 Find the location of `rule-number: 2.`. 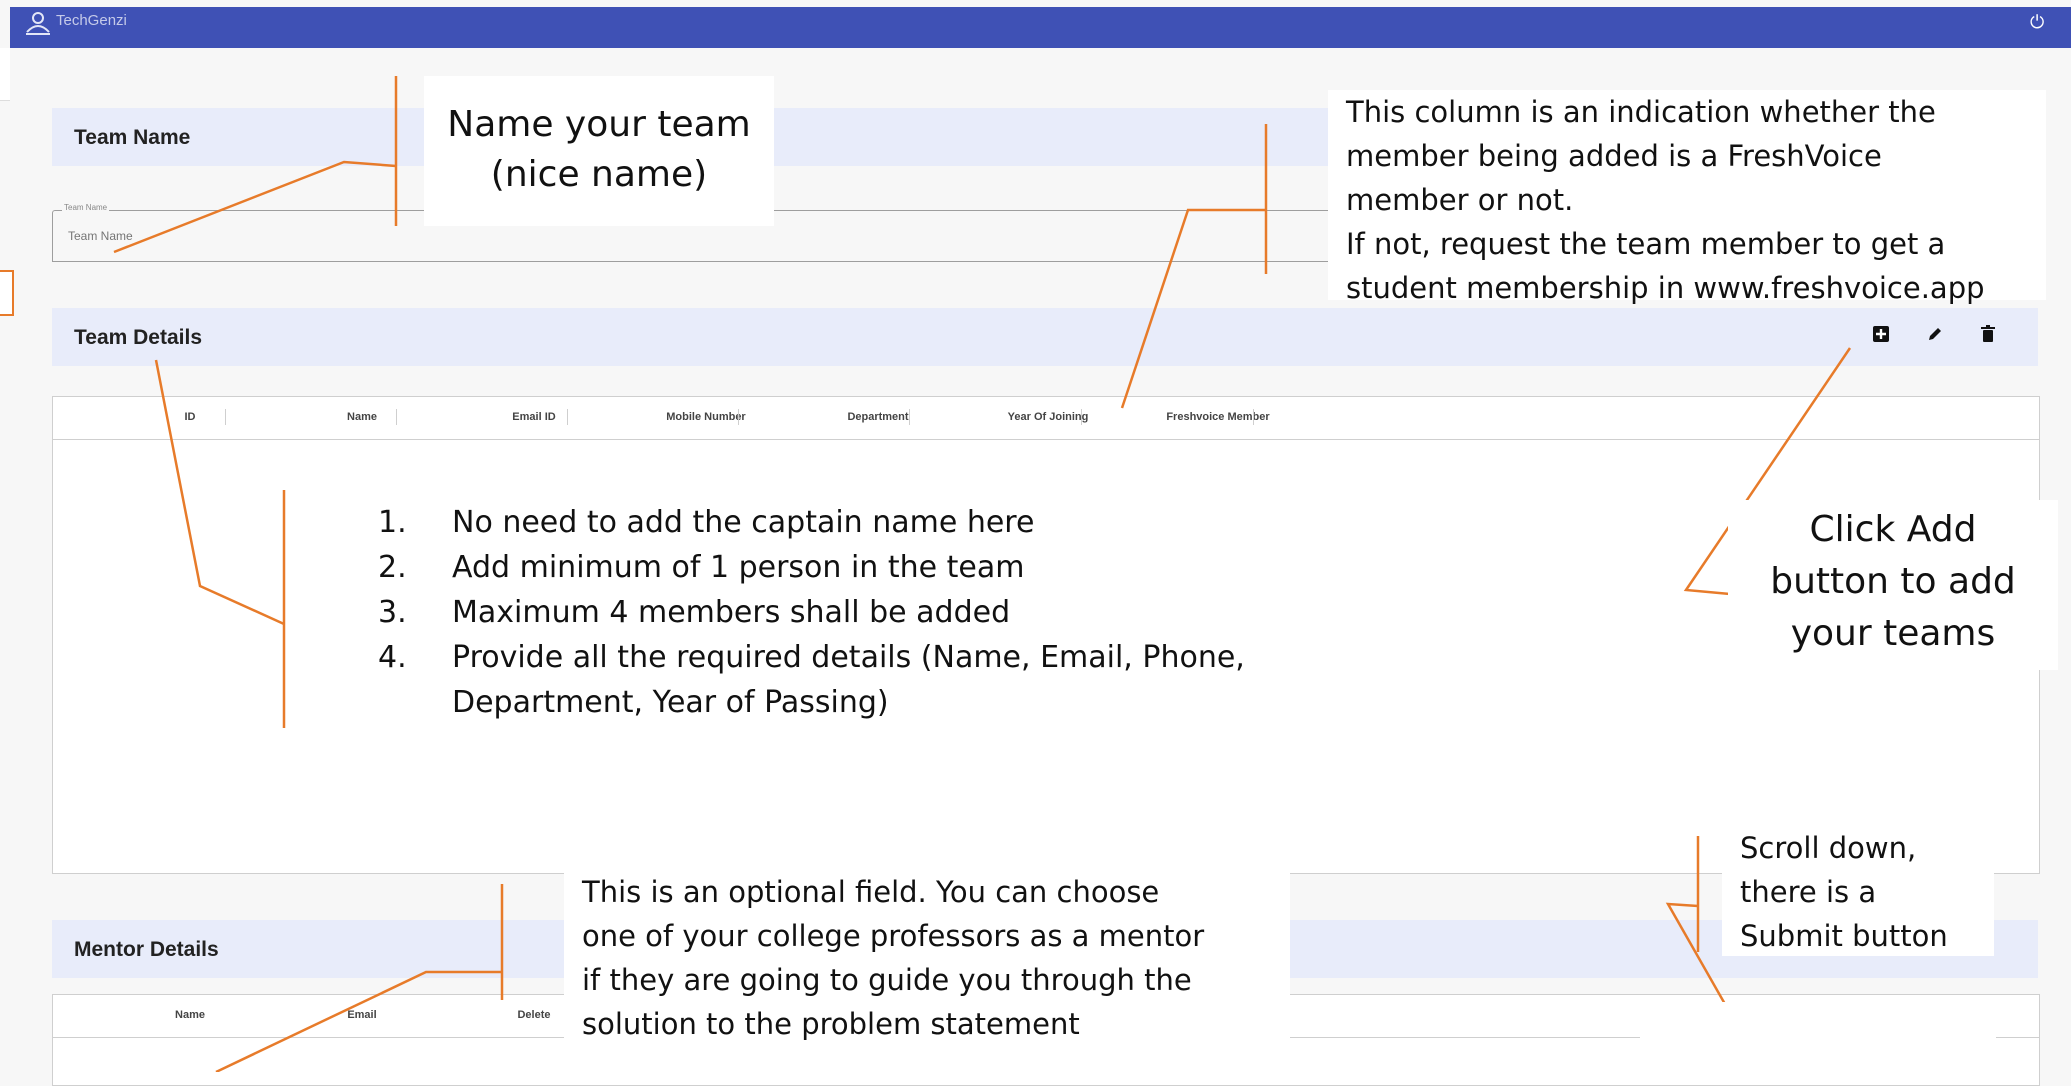

rule-number: 2. is located at coordinates (392, 567).